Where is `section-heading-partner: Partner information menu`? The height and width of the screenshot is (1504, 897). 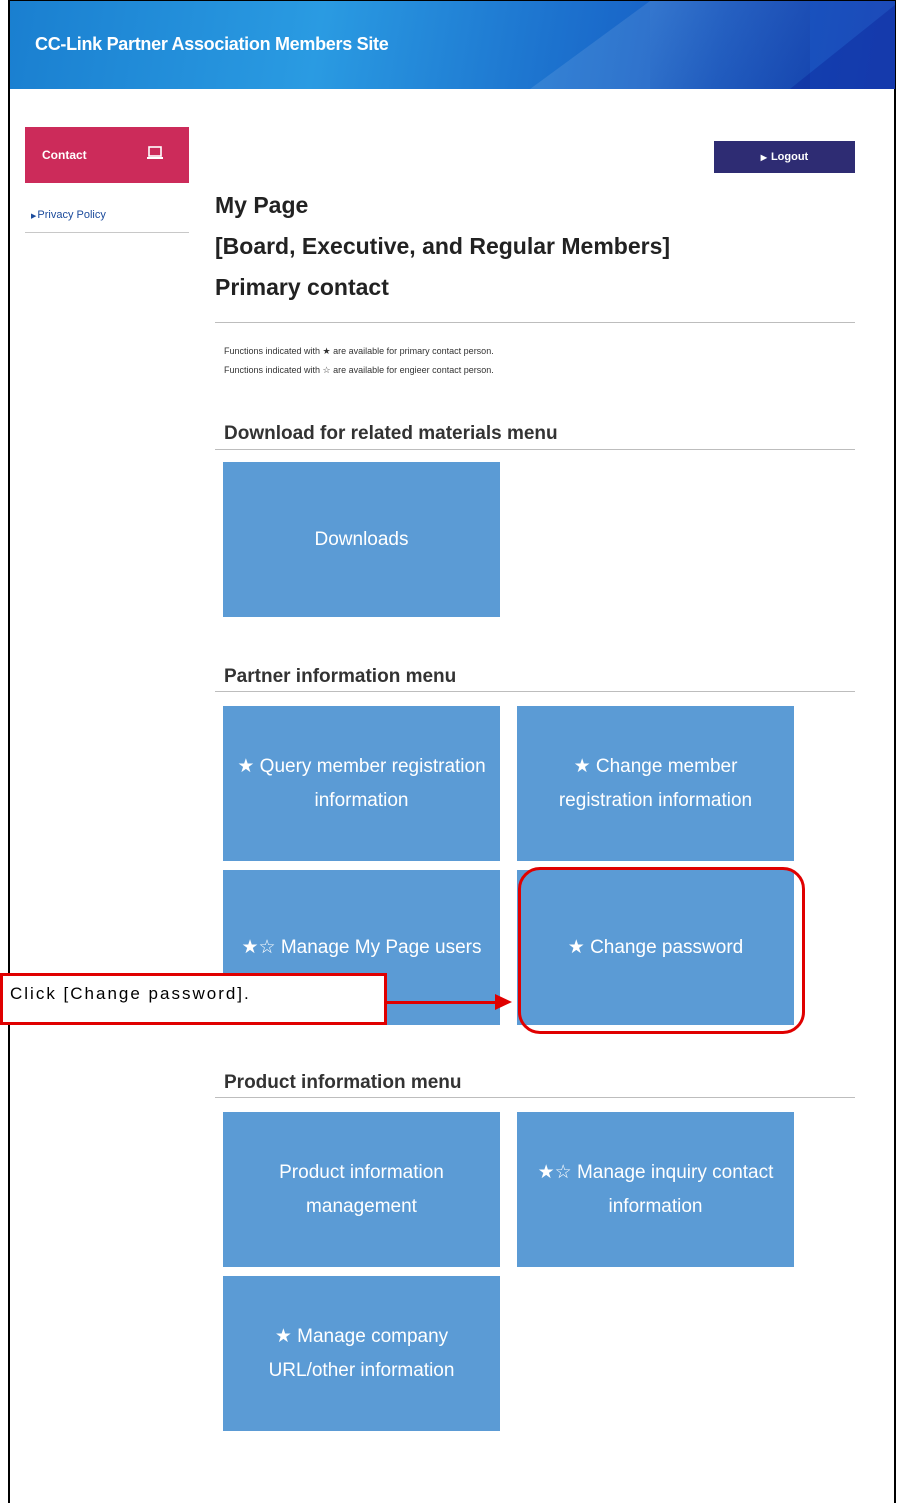 section-heading-partner: Partner information menu is located at coordinates (340, 676).